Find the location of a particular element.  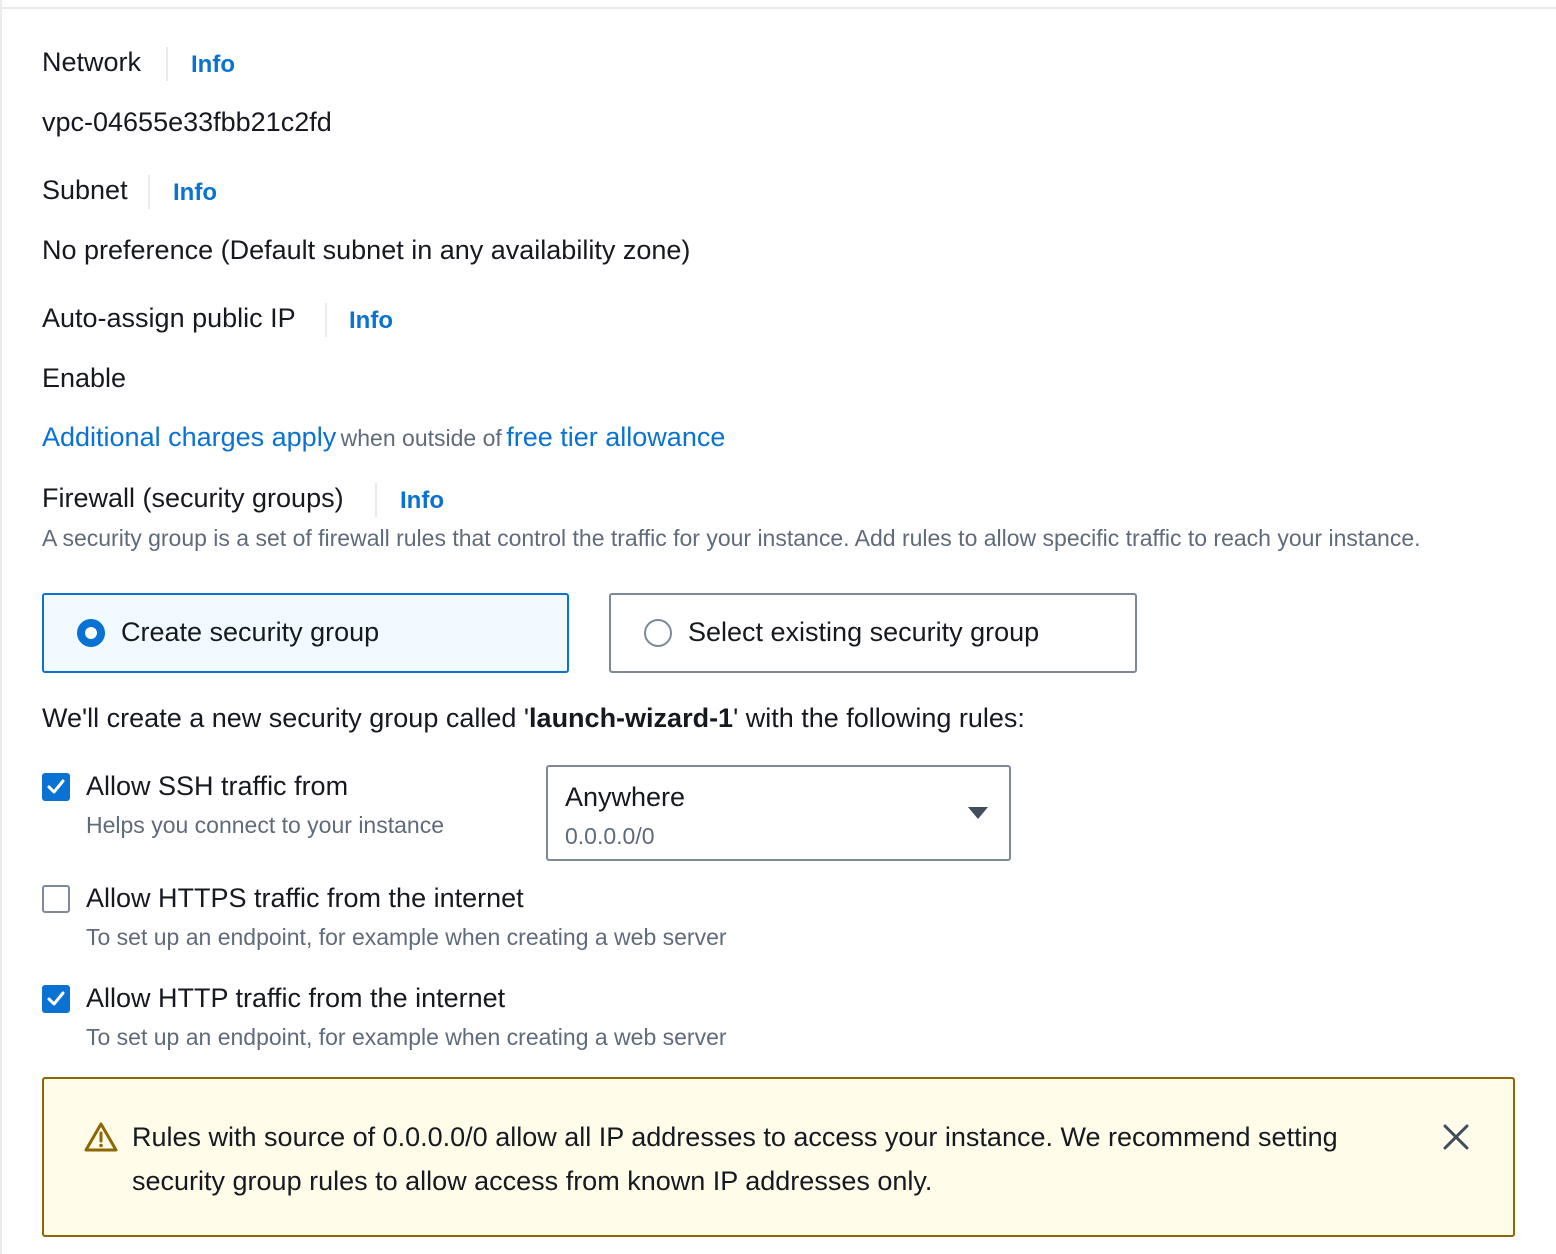

auto-assign-label: Auto-assign public IP is located at coordinates (169, 318).